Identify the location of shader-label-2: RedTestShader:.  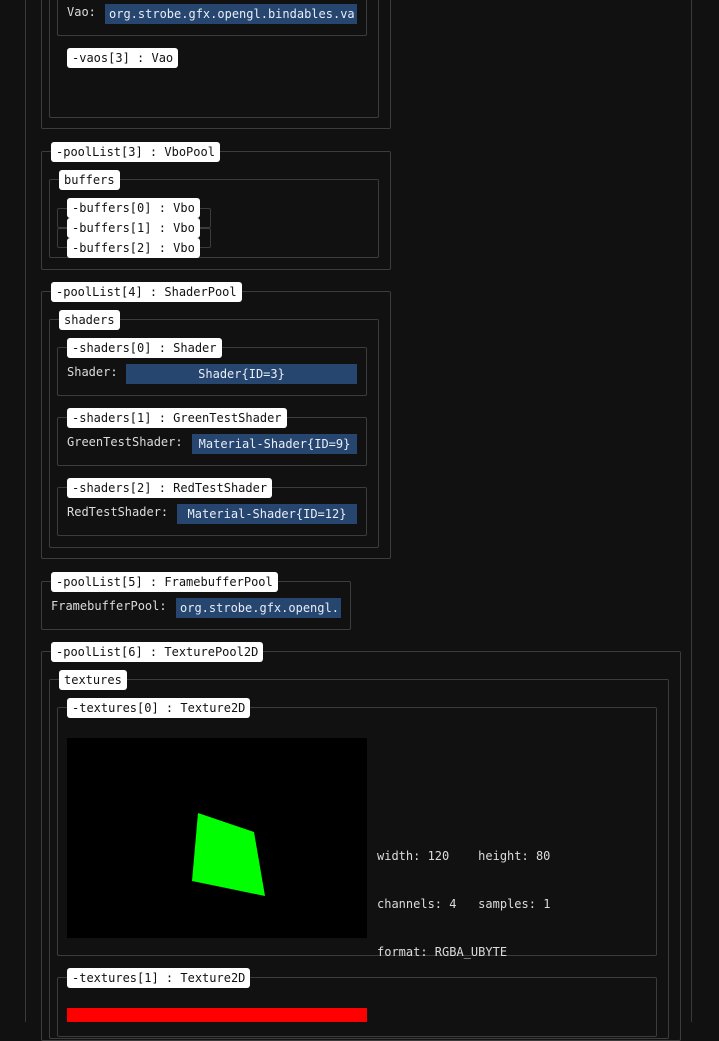
(118, 512).